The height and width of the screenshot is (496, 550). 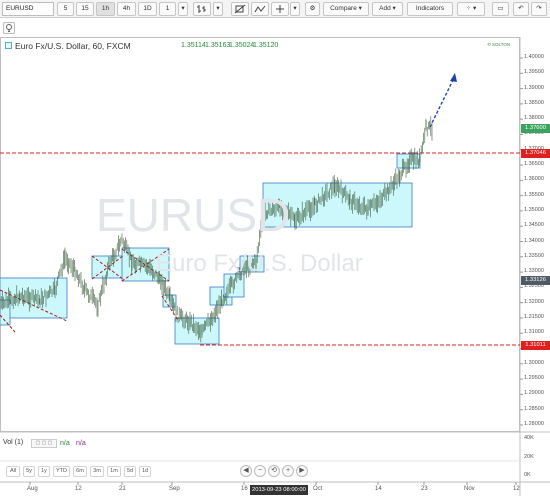 What do you see at coordinates (260, 9) in the screenshot?
I see `pattern-tool-icon` at bounding box center [260, 9].